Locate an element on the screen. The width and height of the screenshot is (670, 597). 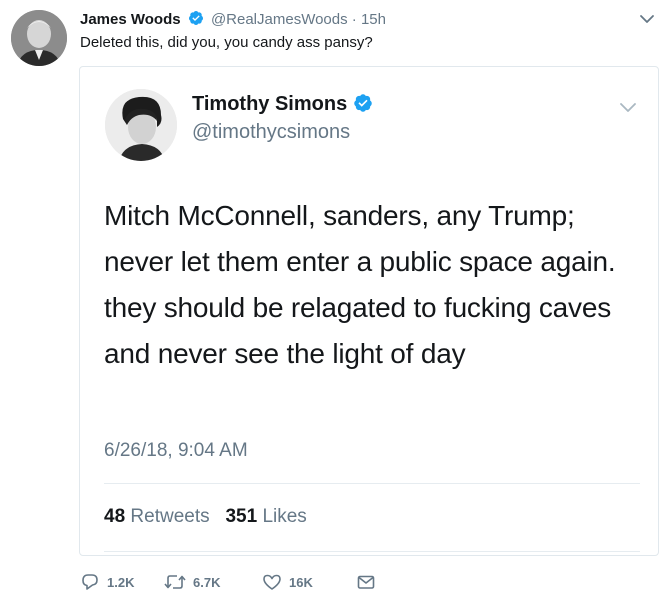
direct-message-button is located at coordinates (366, 582).